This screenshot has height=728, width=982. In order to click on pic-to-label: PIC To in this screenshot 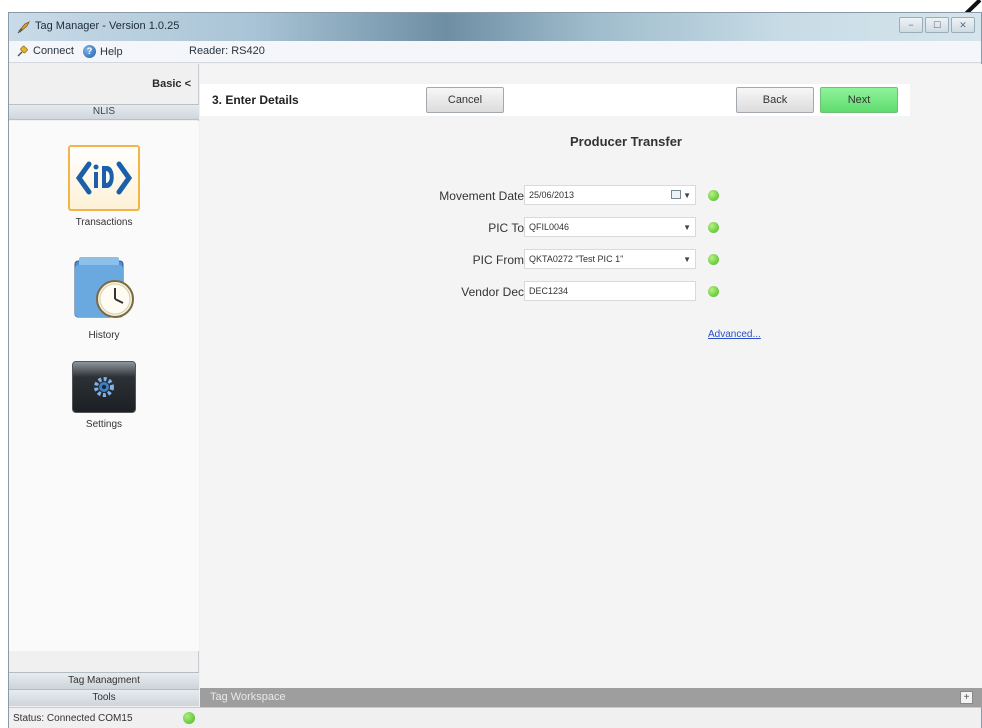, I will do `click(506, 228)`.